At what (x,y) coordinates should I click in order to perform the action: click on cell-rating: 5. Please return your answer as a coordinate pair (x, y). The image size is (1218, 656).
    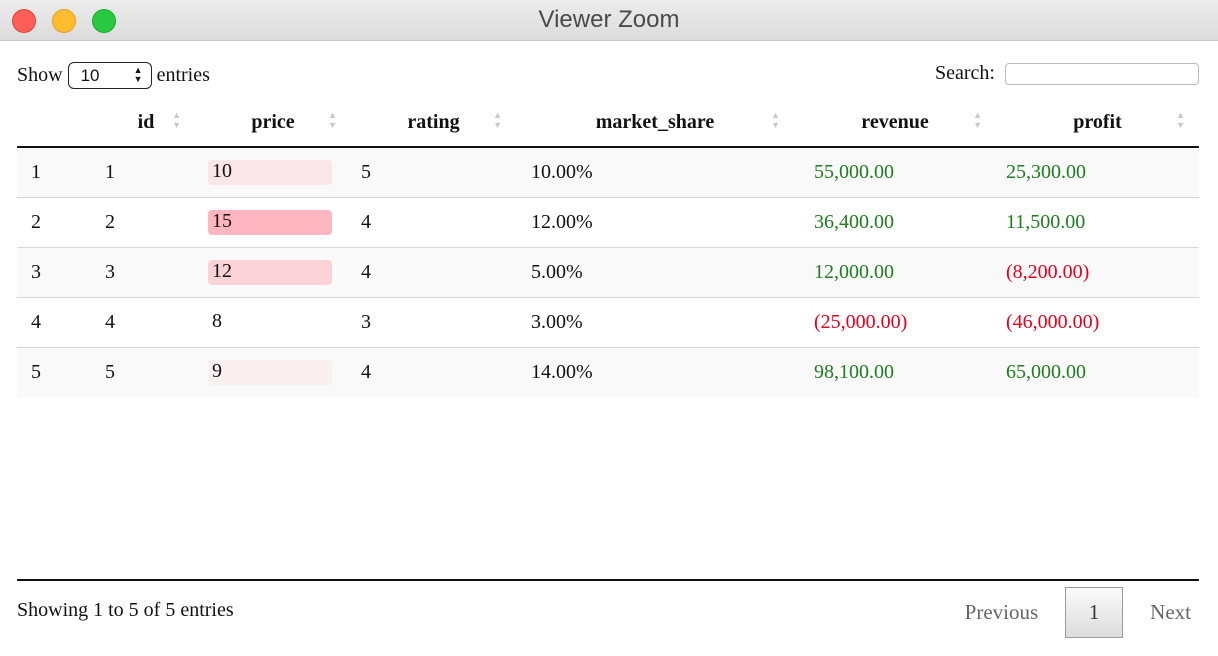
    Looking at the image, I should click on (433, 172).